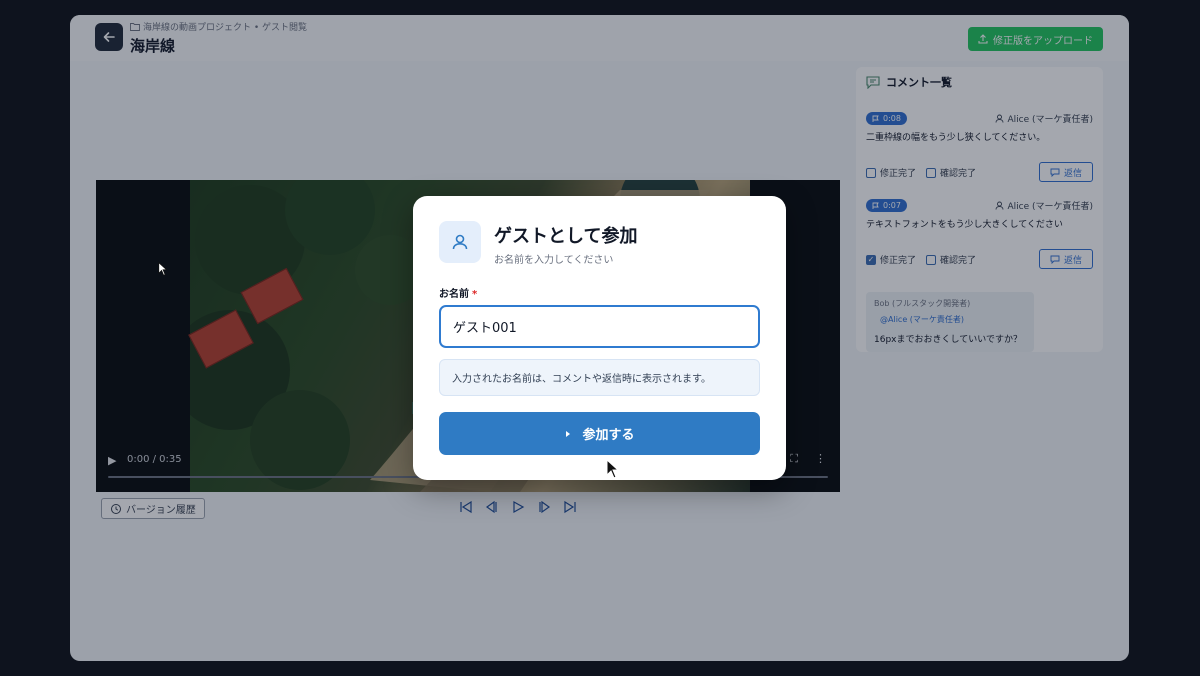  Describe the element at coordinates (458, 294) in the screenshot. I see `name-field-label: お名前 *` at that location.